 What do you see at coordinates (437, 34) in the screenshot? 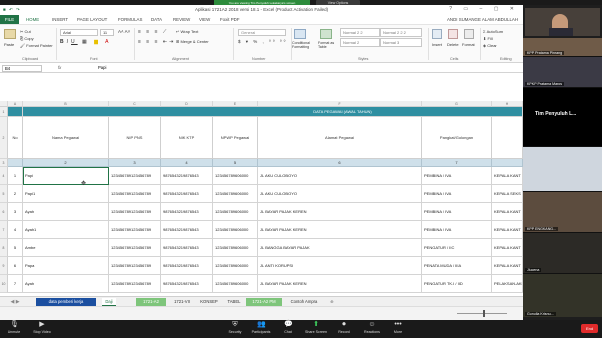
I see `insert-cells-icon` at bounding box center [437, 34].